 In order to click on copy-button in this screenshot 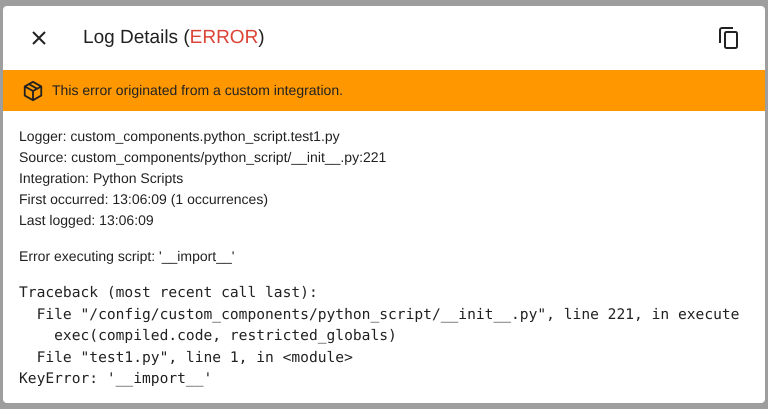, I will do `click(729, 38)`.